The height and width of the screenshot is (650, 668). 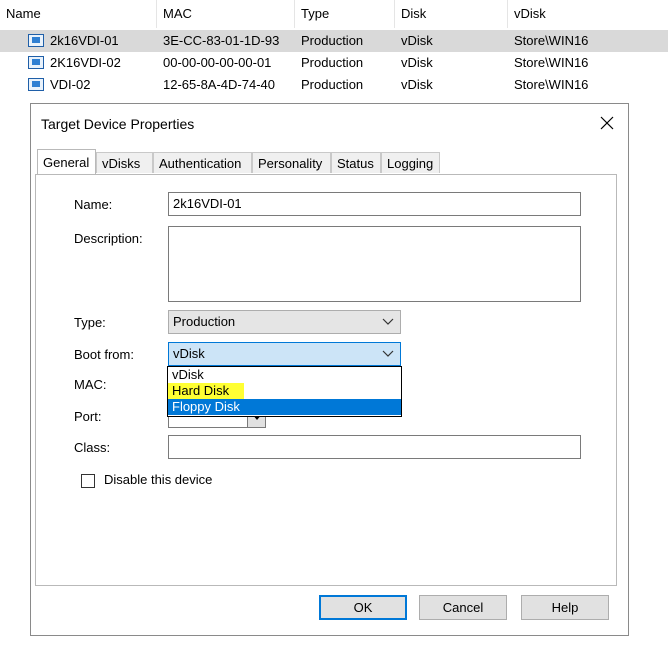 I want to click on column-header-disk: Disk, so click(x=451, y=14).